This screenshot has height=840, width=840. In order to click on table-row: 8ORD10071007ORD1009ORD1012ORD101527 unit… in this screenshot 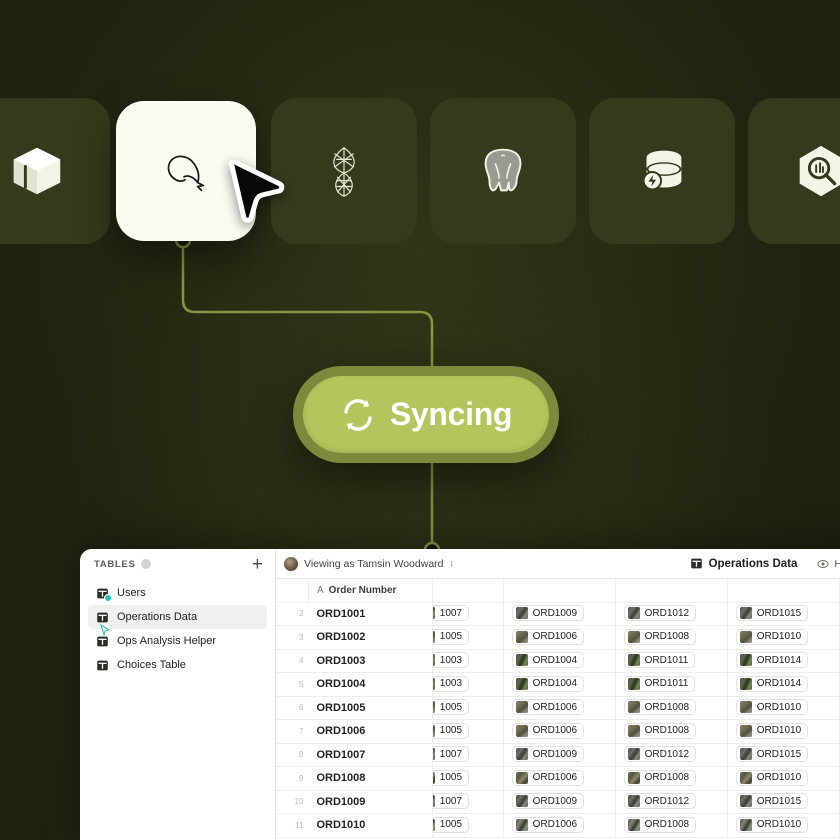, I will do `click(558, 755)`.